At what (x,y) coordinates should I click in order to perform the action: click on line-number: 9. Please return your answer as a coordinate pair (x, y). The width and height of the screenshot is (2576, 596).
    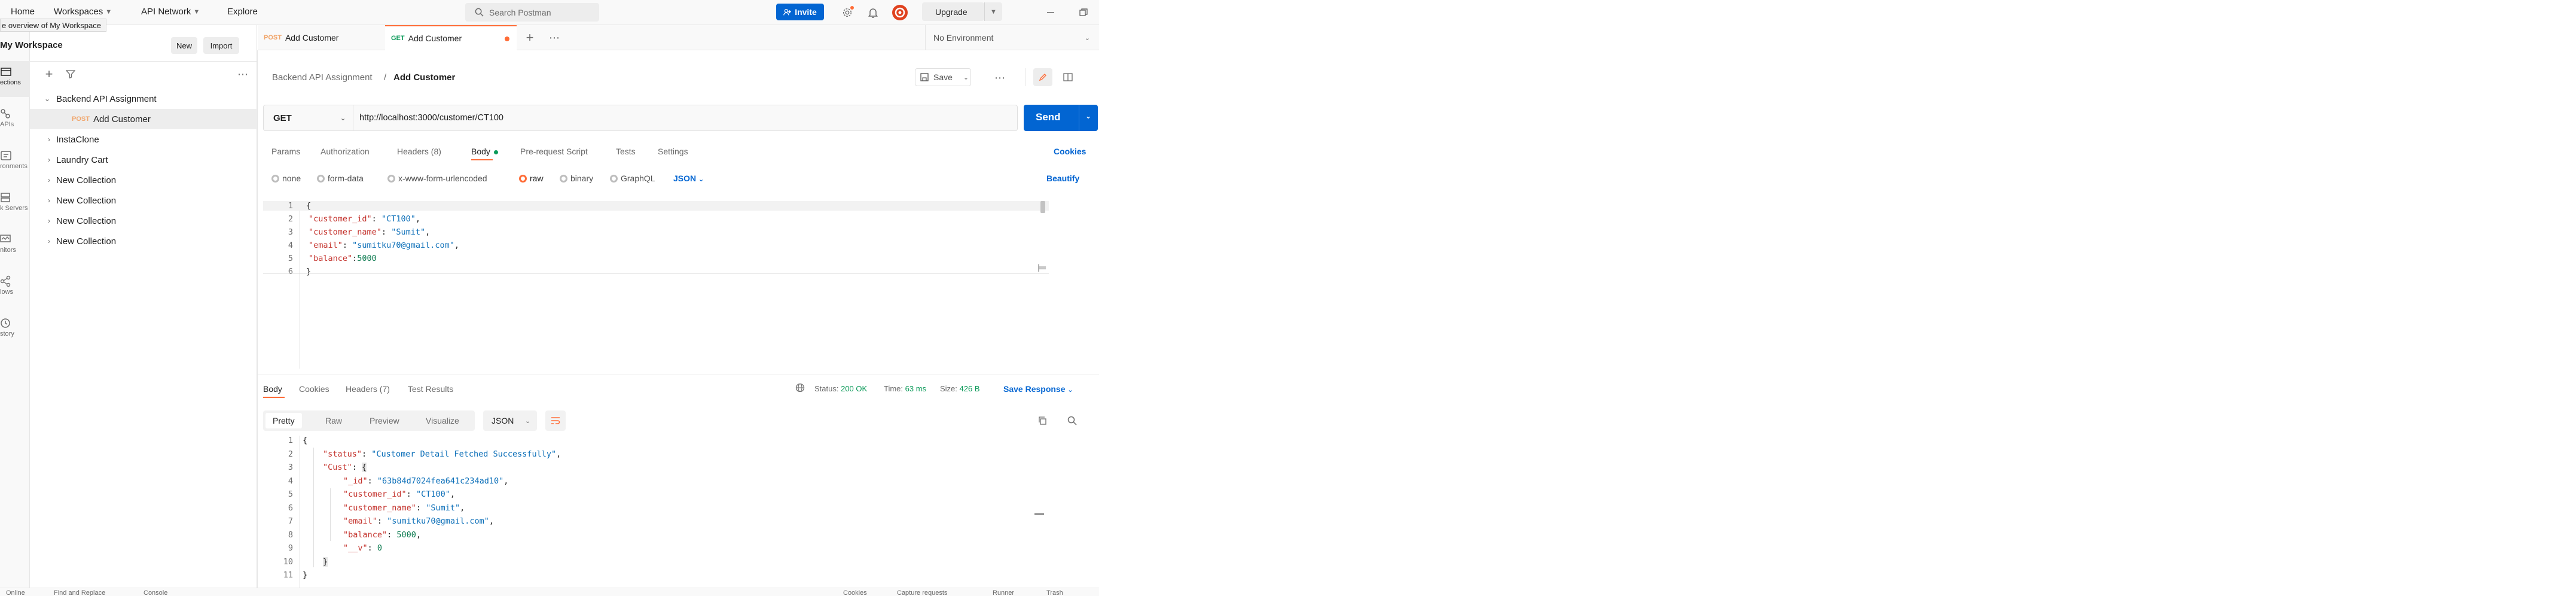
    Looking at the image, I should click on (290, 548).